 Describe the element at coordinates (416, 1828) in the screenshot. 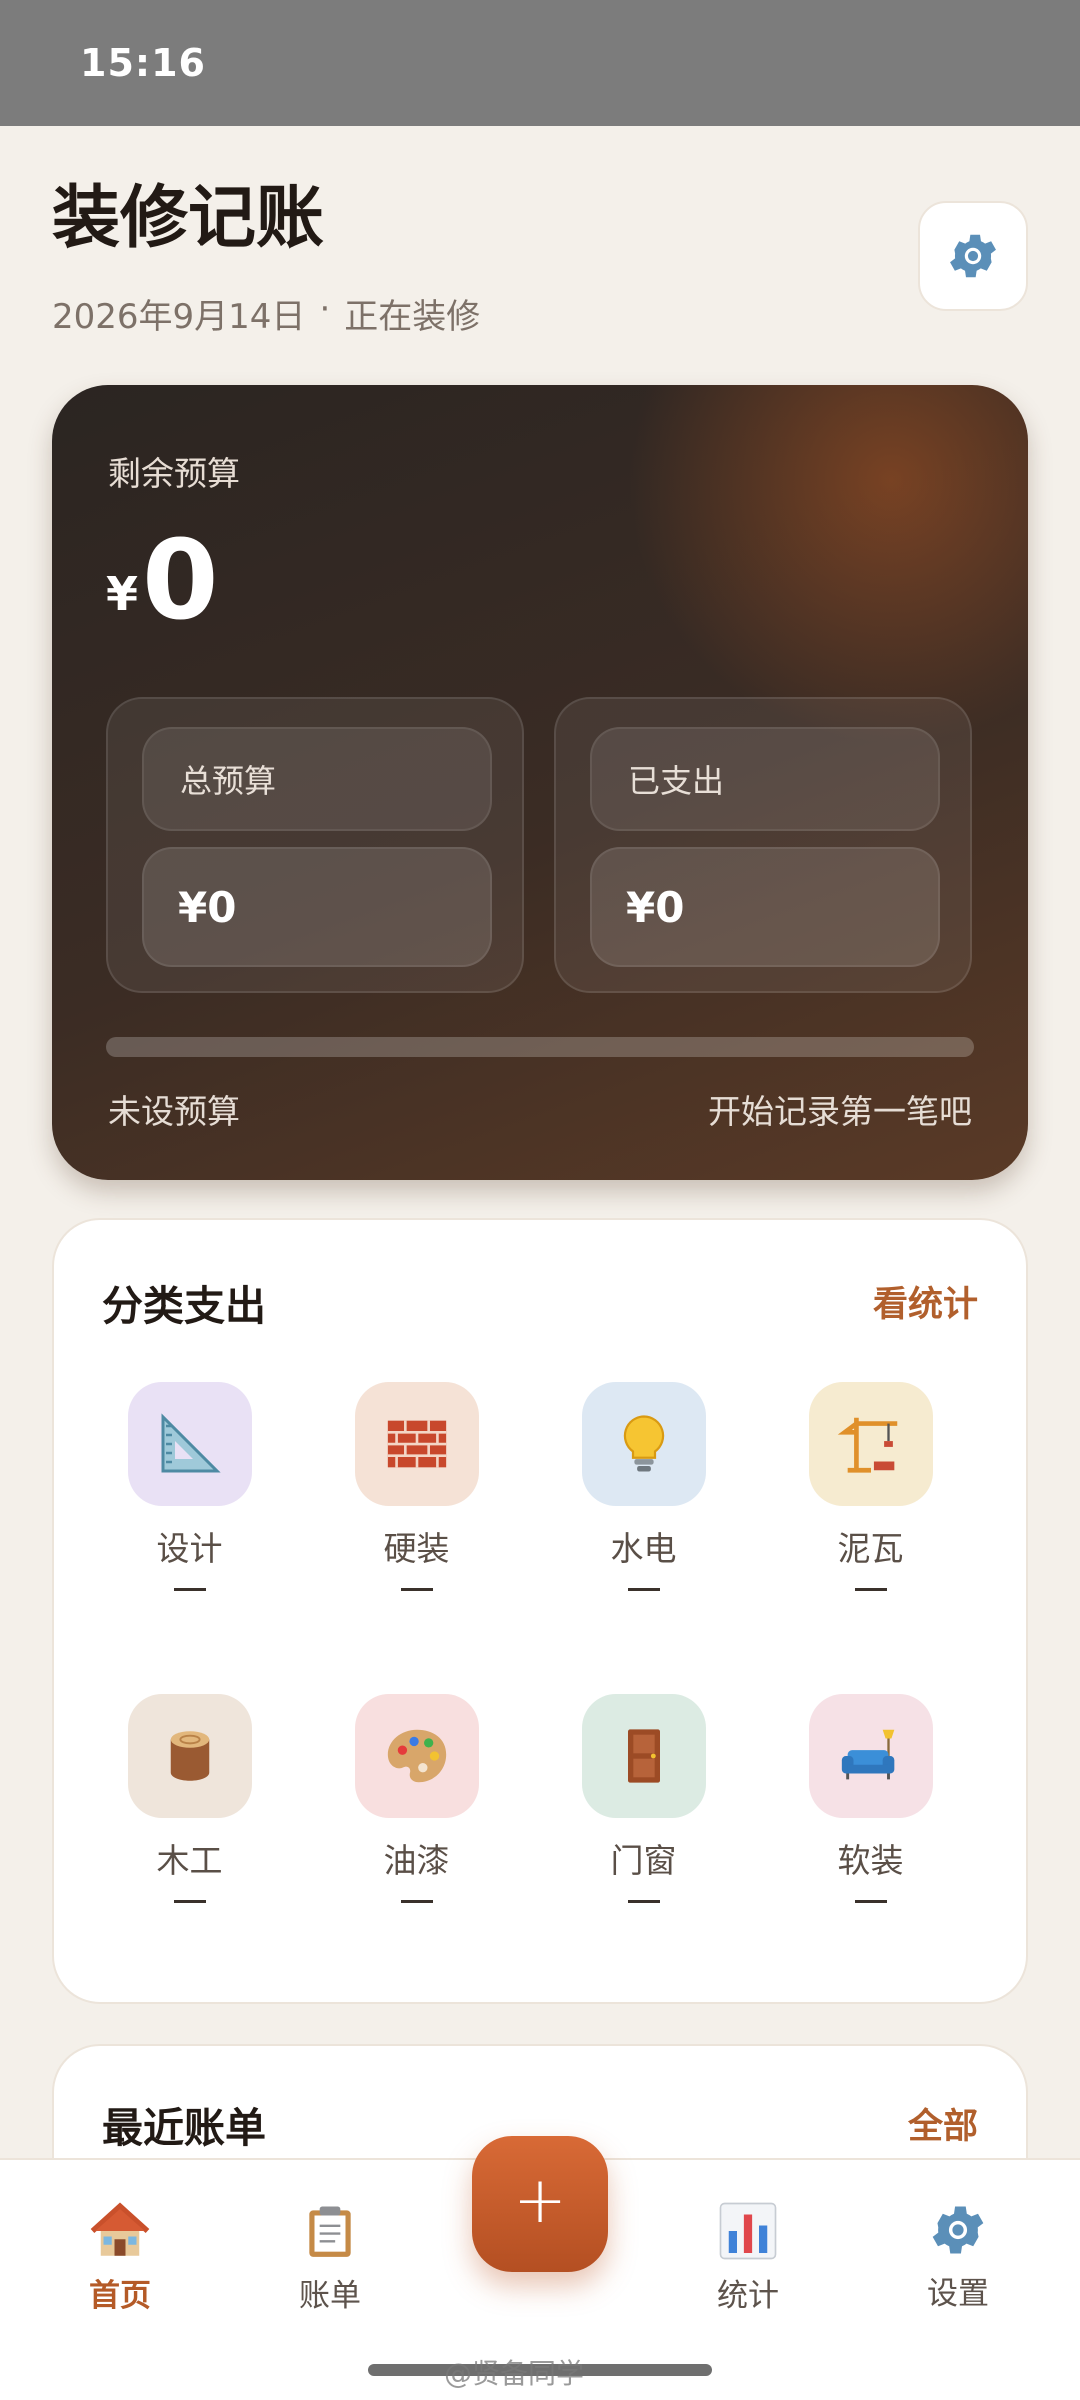

I see `category-painting: 油漆` at that location.